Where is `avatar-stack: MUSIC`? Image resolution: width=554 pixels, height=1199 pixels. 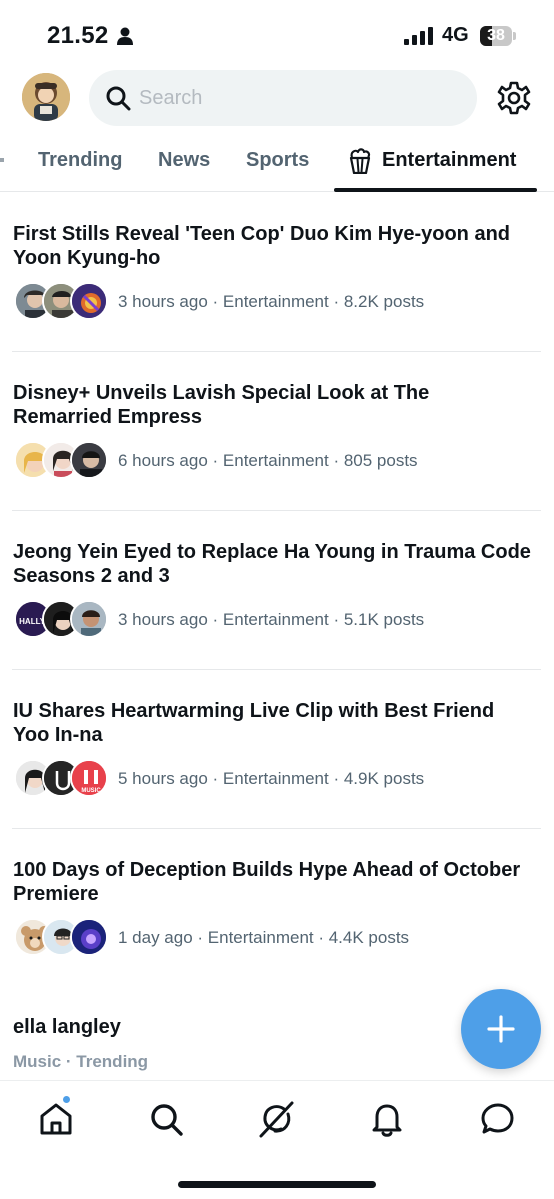 avatar-stack: MUSIC is located at coordinates (62, 779).